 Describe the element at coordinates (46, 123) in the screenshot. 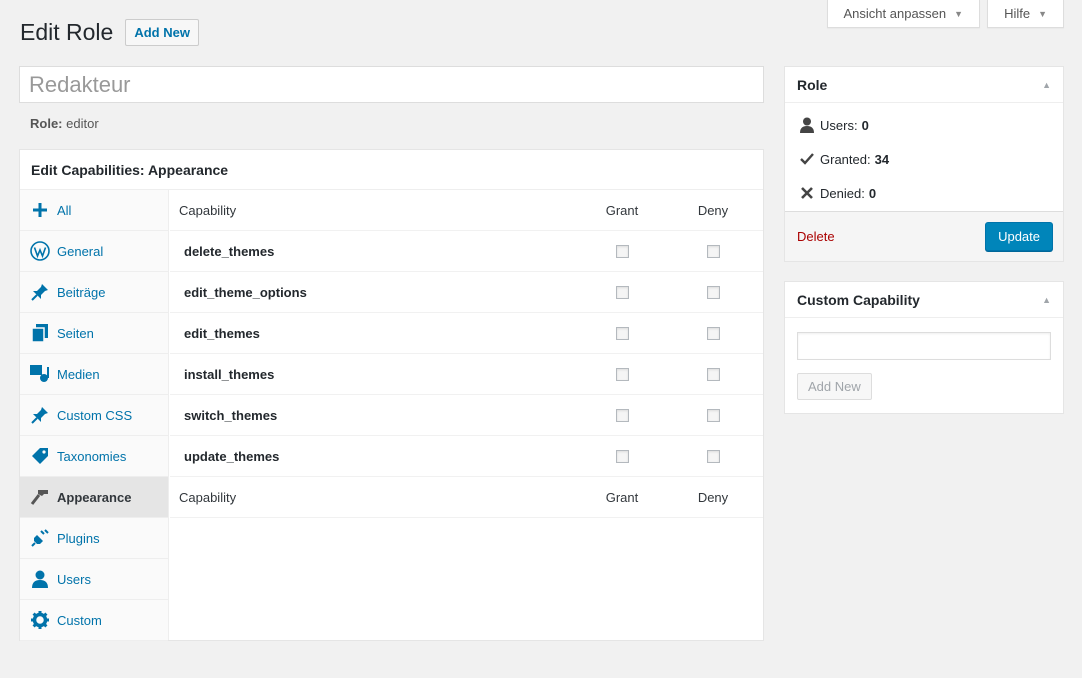

I see `role-slug-label: Role:` at that location.